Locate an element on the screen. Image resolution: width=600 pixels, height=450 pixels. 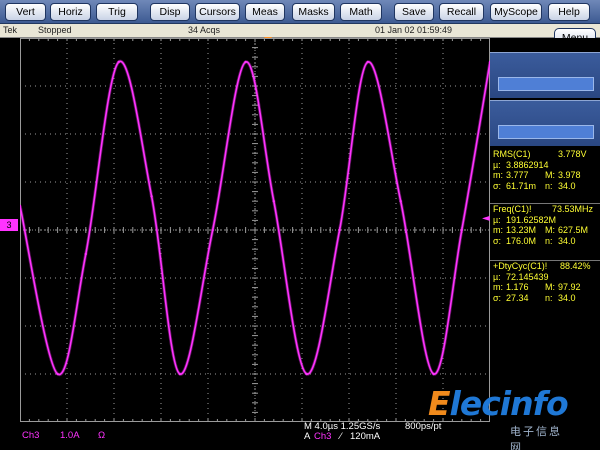
meas-title: +DtyCyc(C1)! is located at coordinates (520, 266).